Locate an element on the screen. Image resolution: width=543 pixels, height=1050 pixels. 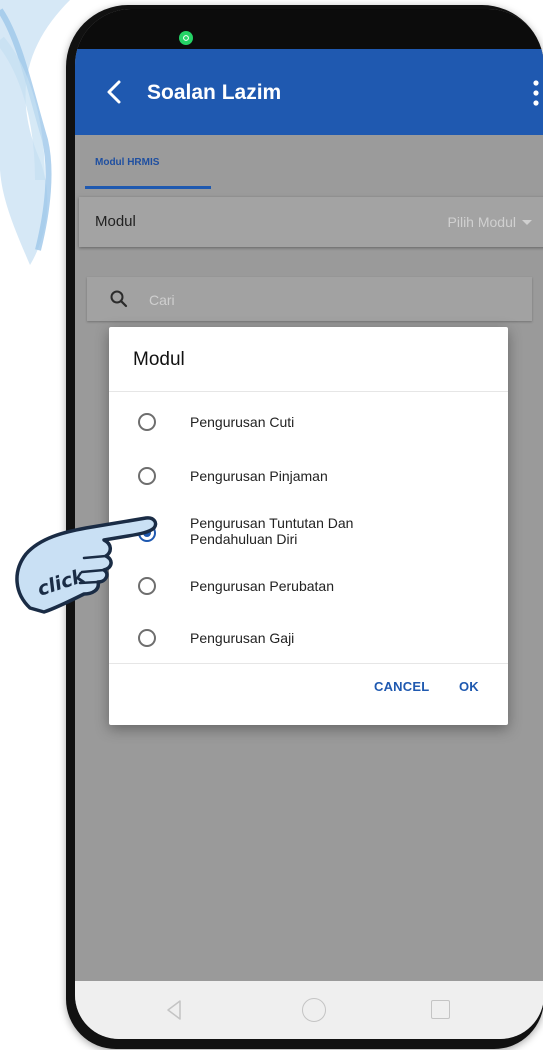
tab-modul-hrmis: Modul HRMIS is located at coordinates (127, 162).